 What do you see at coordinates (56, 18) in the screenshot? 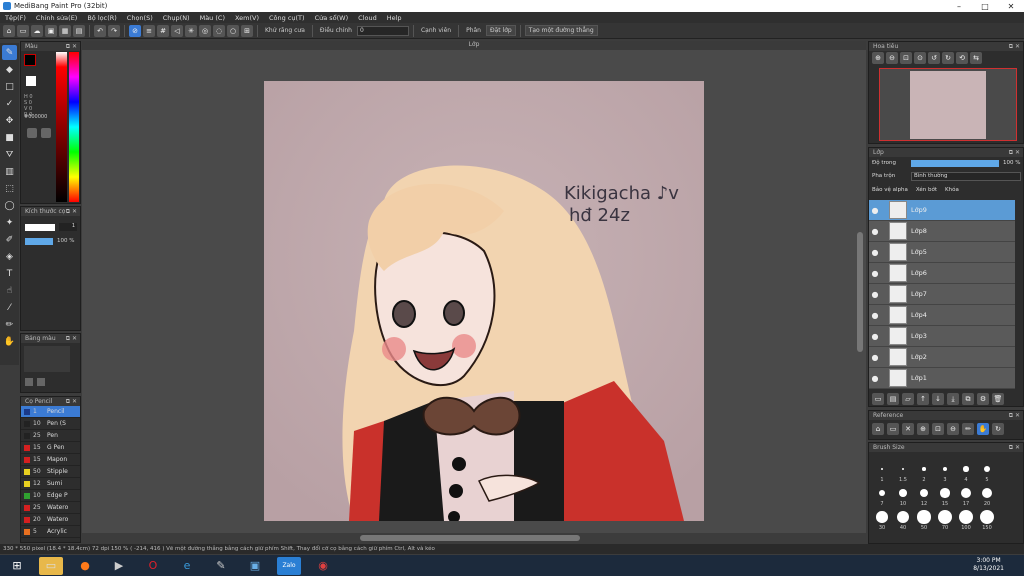
I see `menu-edit: Chỉnh sửa(E)` at bounding box center [56, 18].